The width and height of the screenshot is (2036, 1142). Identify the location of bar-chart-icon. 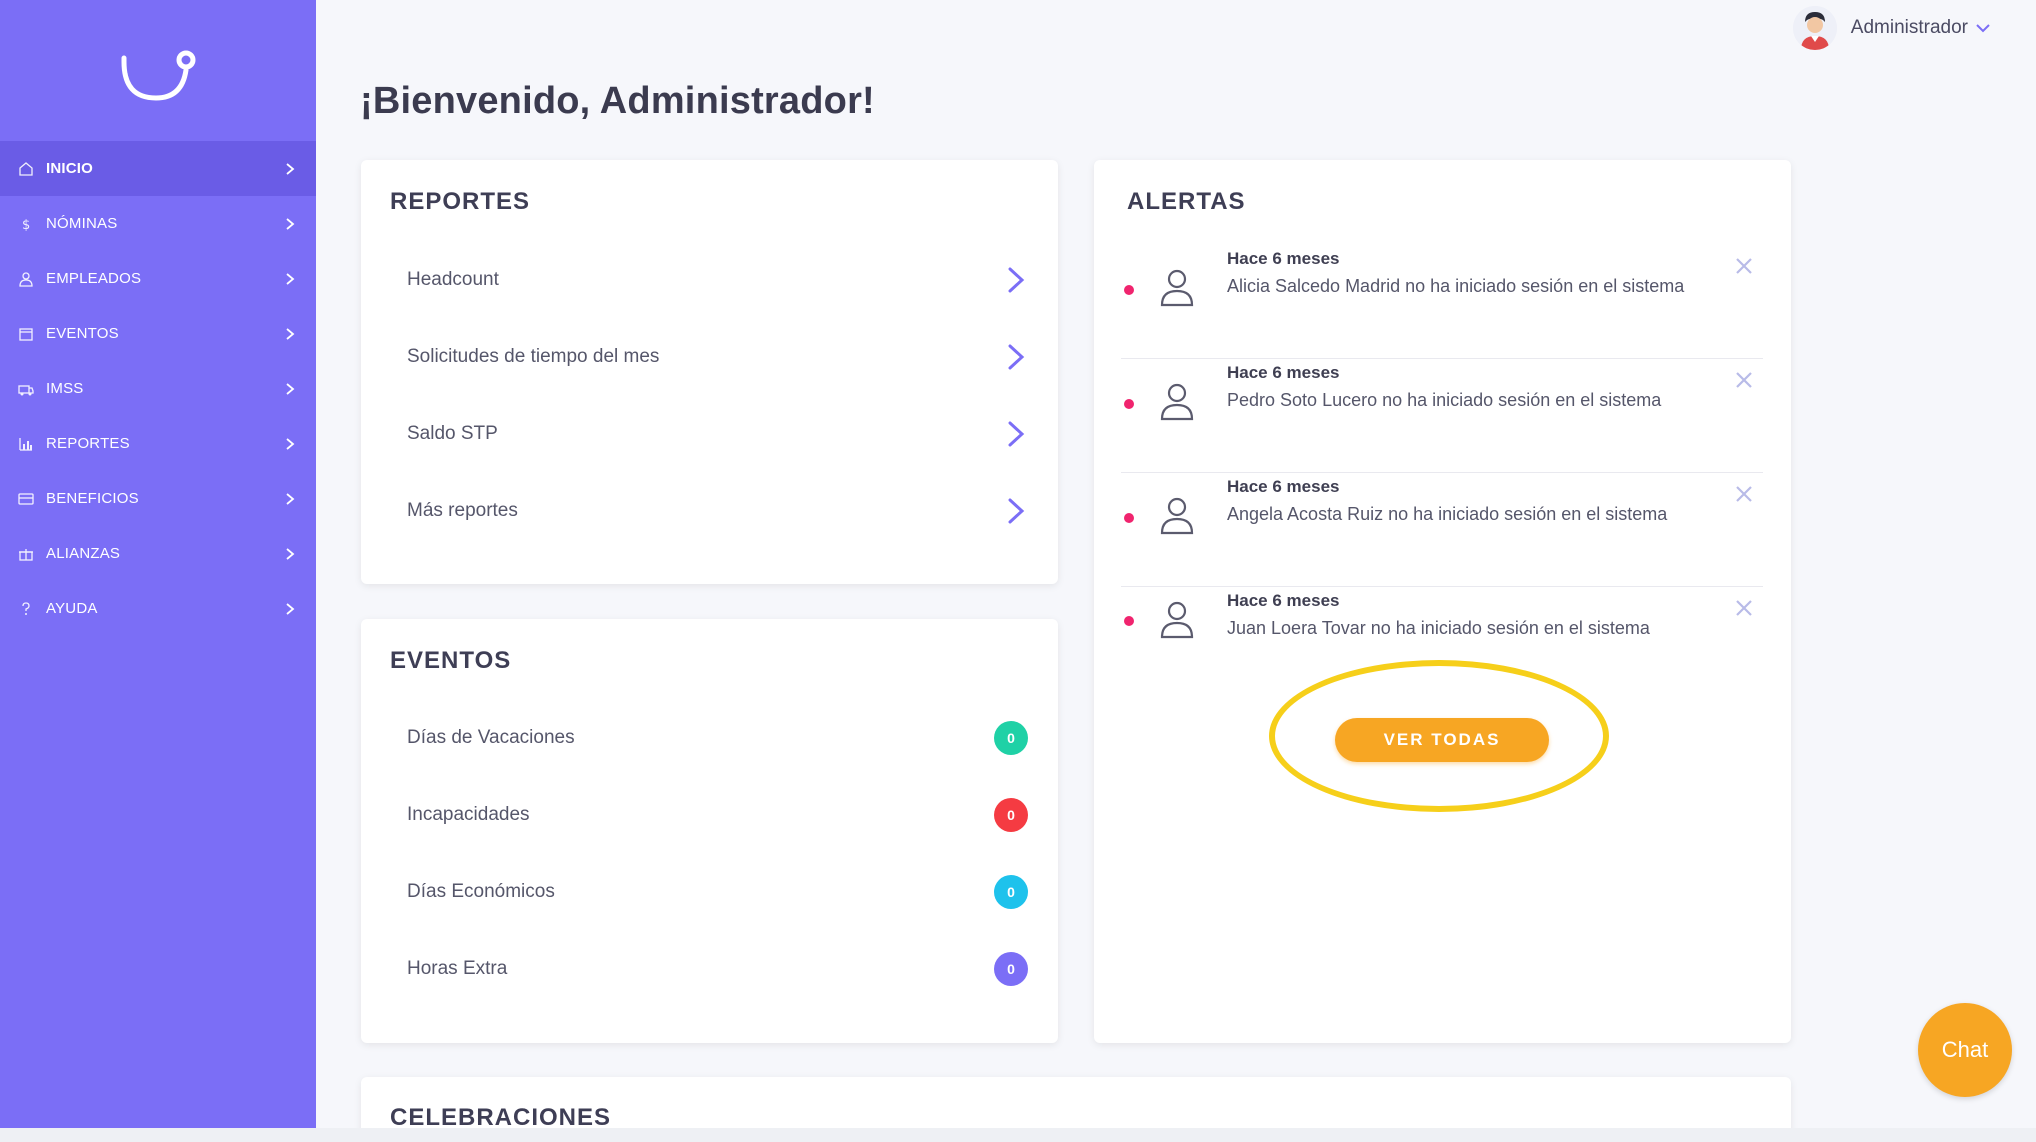
(26, 444).